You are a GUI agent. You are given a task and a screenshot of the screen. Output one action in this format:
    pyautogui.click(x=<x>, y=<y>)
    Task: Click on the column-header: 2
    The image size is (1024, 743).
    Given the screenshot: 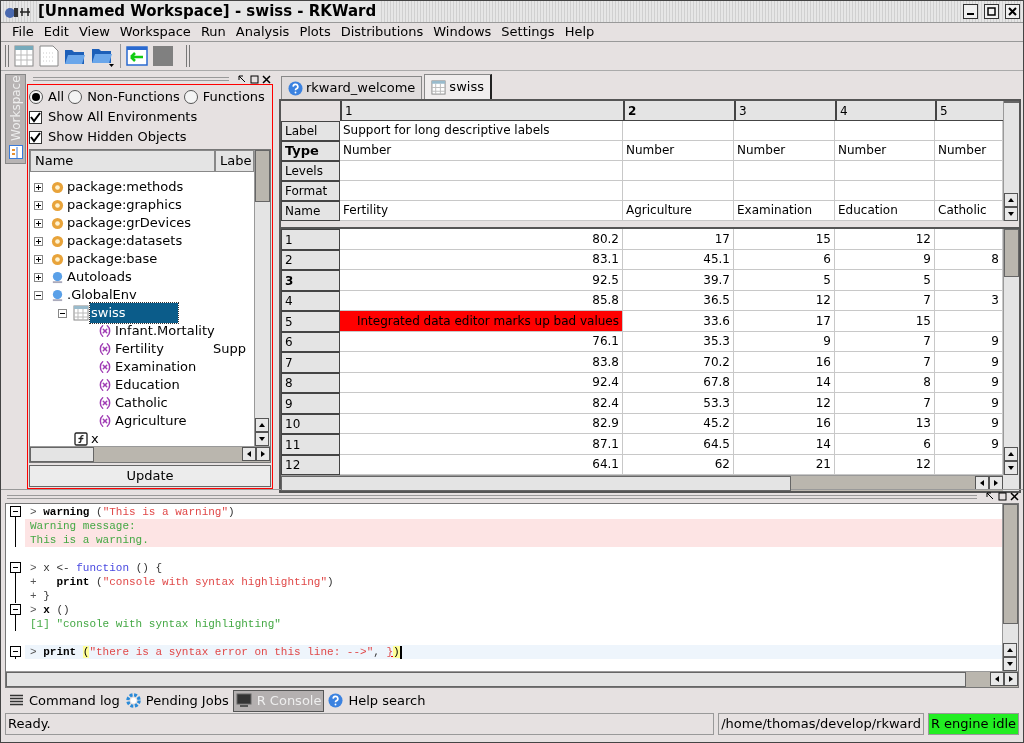 What is the action you would take?
    pyautogui.click(x=678, y=111)
    